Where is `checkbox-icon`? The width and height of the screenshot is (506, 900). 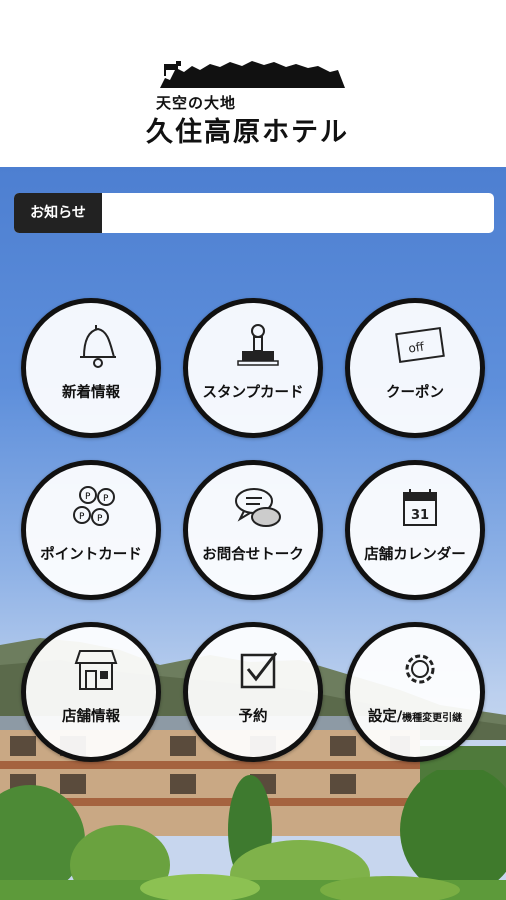
checkbox-icon is located at coordinates (259, 670).